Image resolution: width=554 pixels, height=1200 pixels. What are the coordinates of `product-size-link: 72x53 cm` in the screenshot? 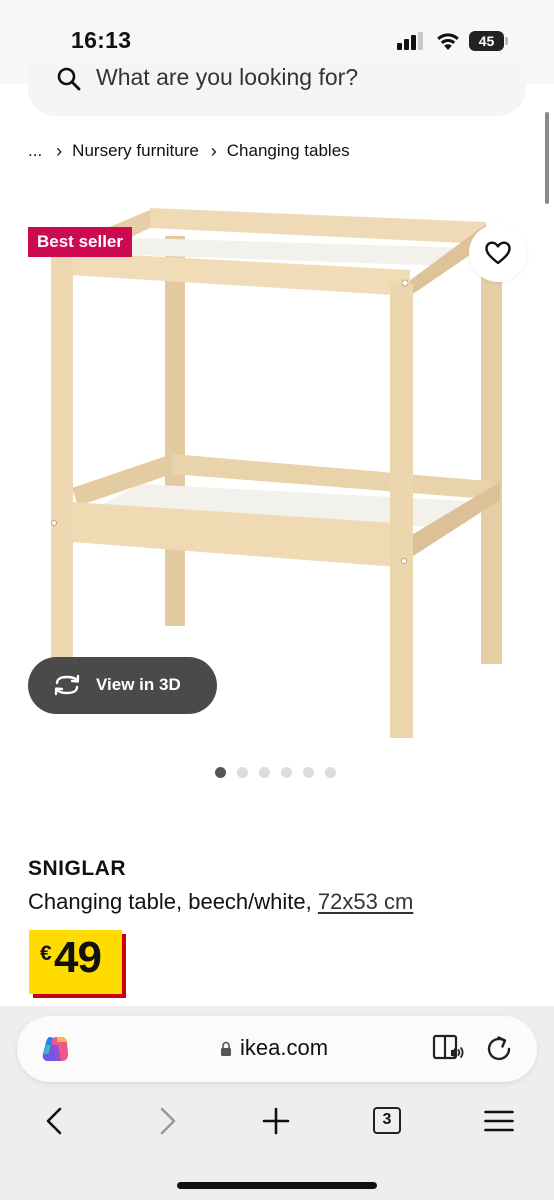 It's located at (365, 901).